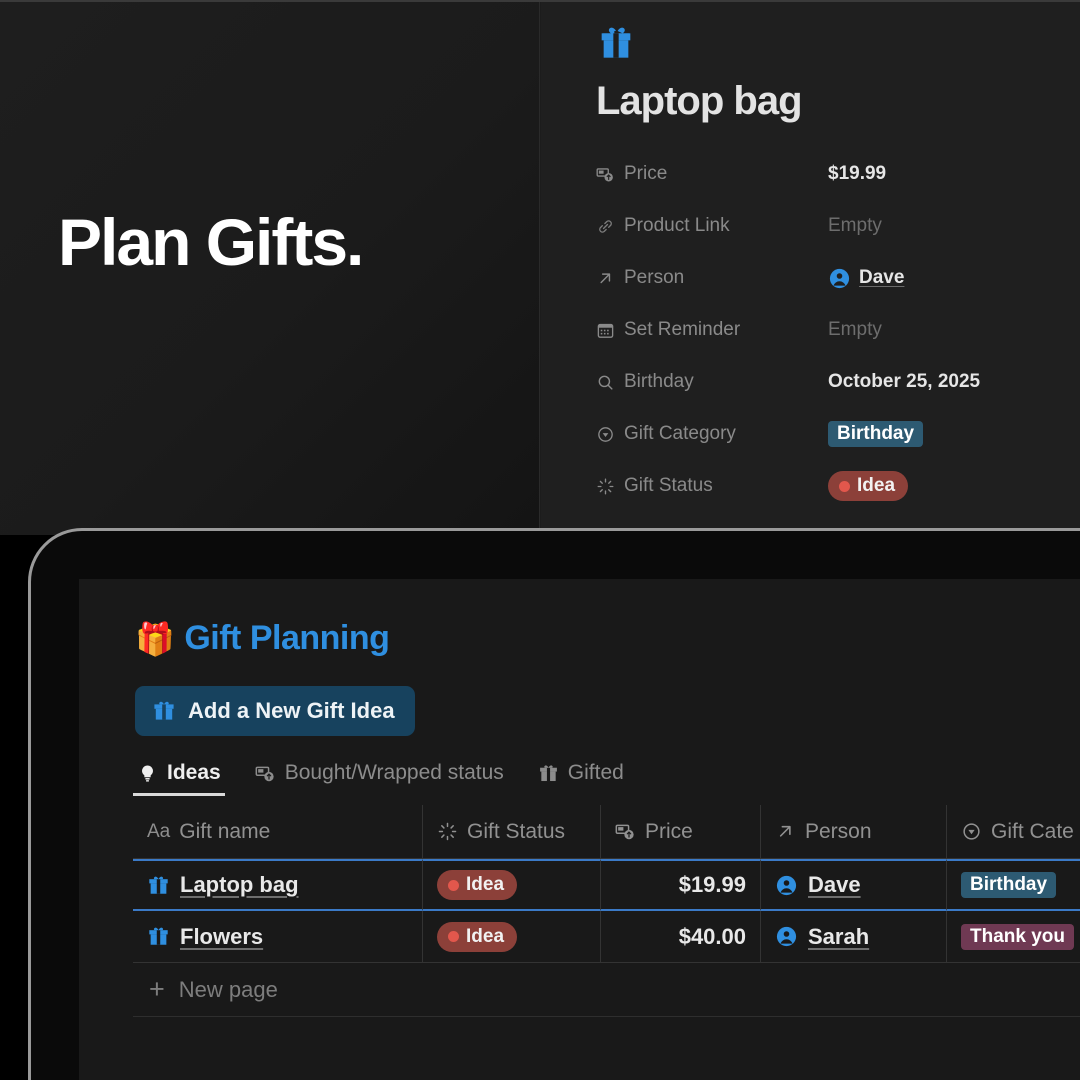  Describe the element at coordinates (605, 382) in the screenshot. I see `search-icon` at that location.